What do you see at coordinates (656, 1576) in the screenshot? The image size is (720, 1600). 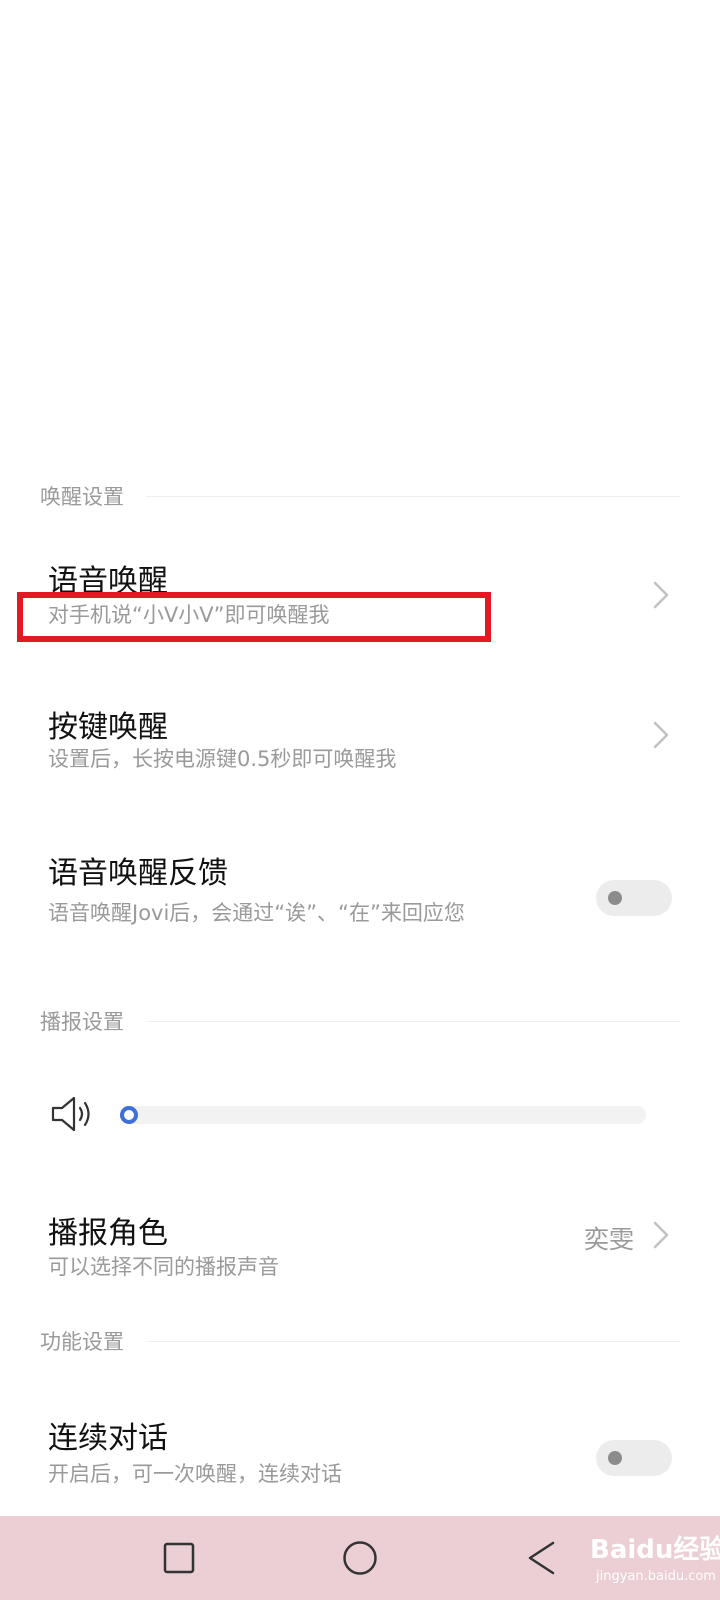 I see `watermark-url: jingyan.baidu.com` at bounding box center [656, 1576].